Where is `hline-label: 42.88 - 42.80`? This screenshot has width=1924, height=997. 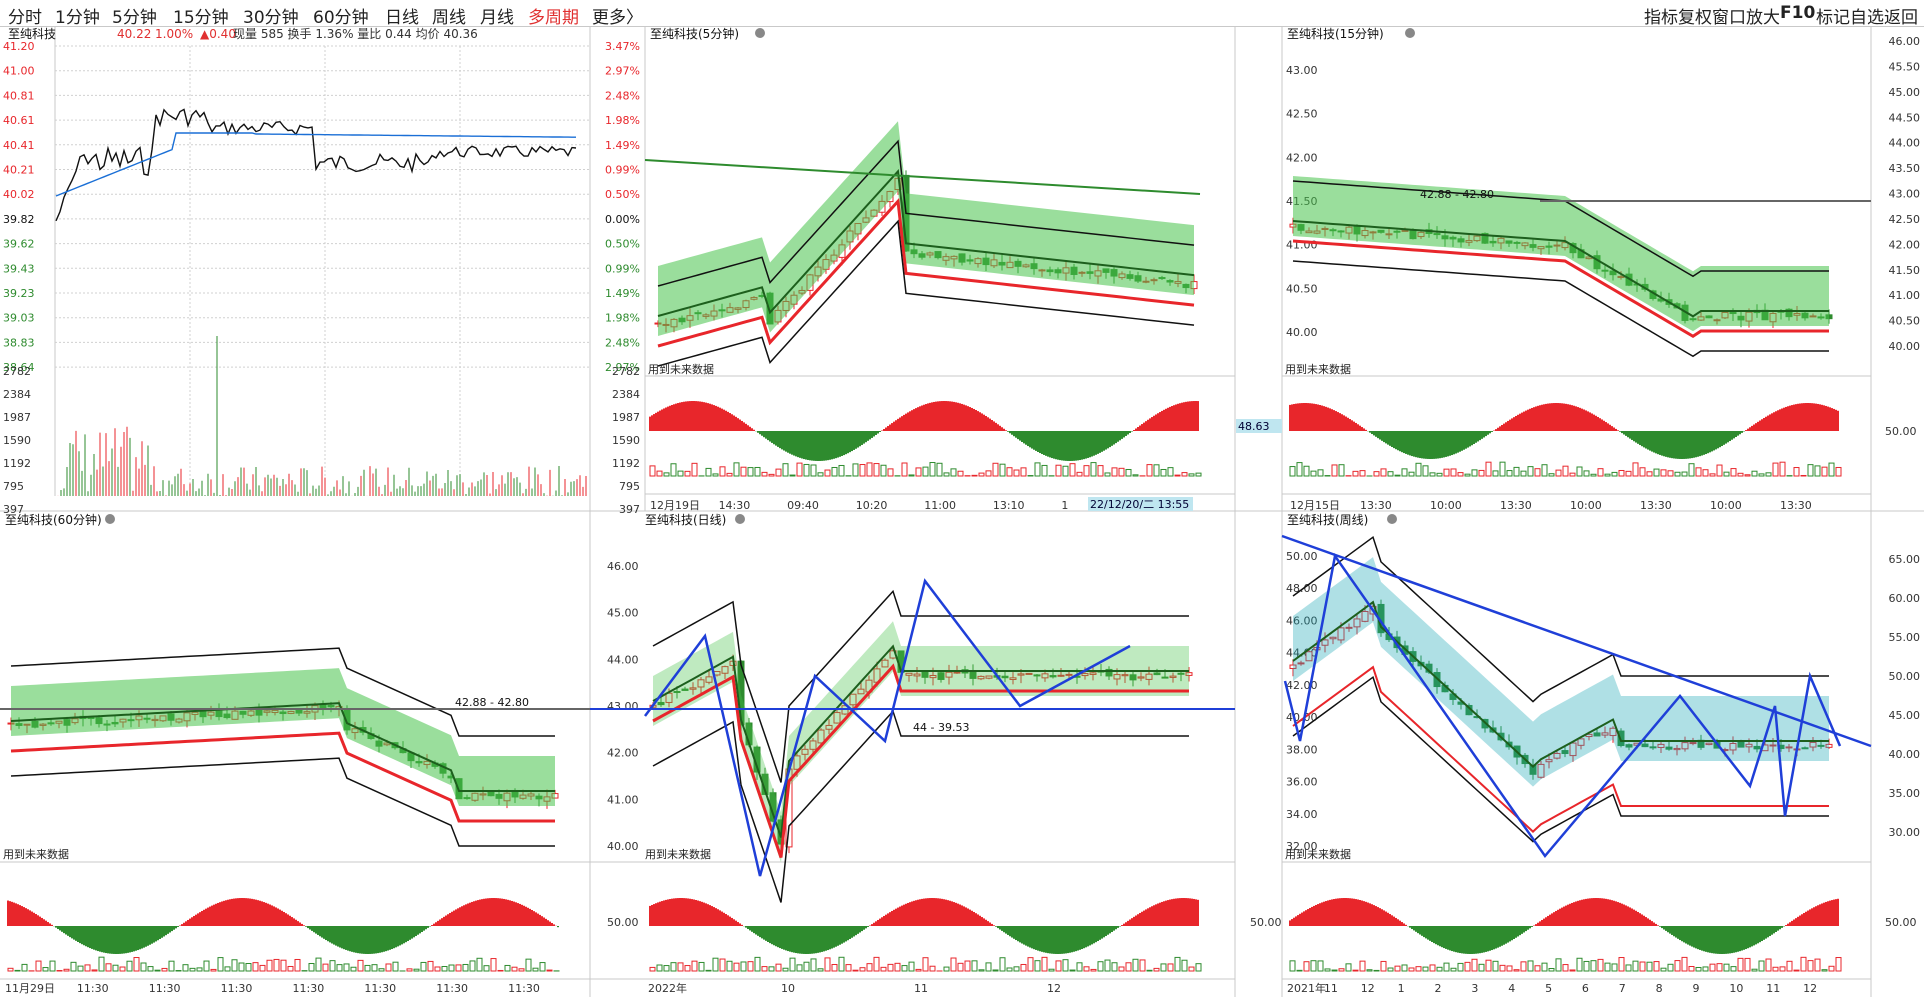 hline-label: 42.88 - 42.80 is located at coordinates (1457, 194).